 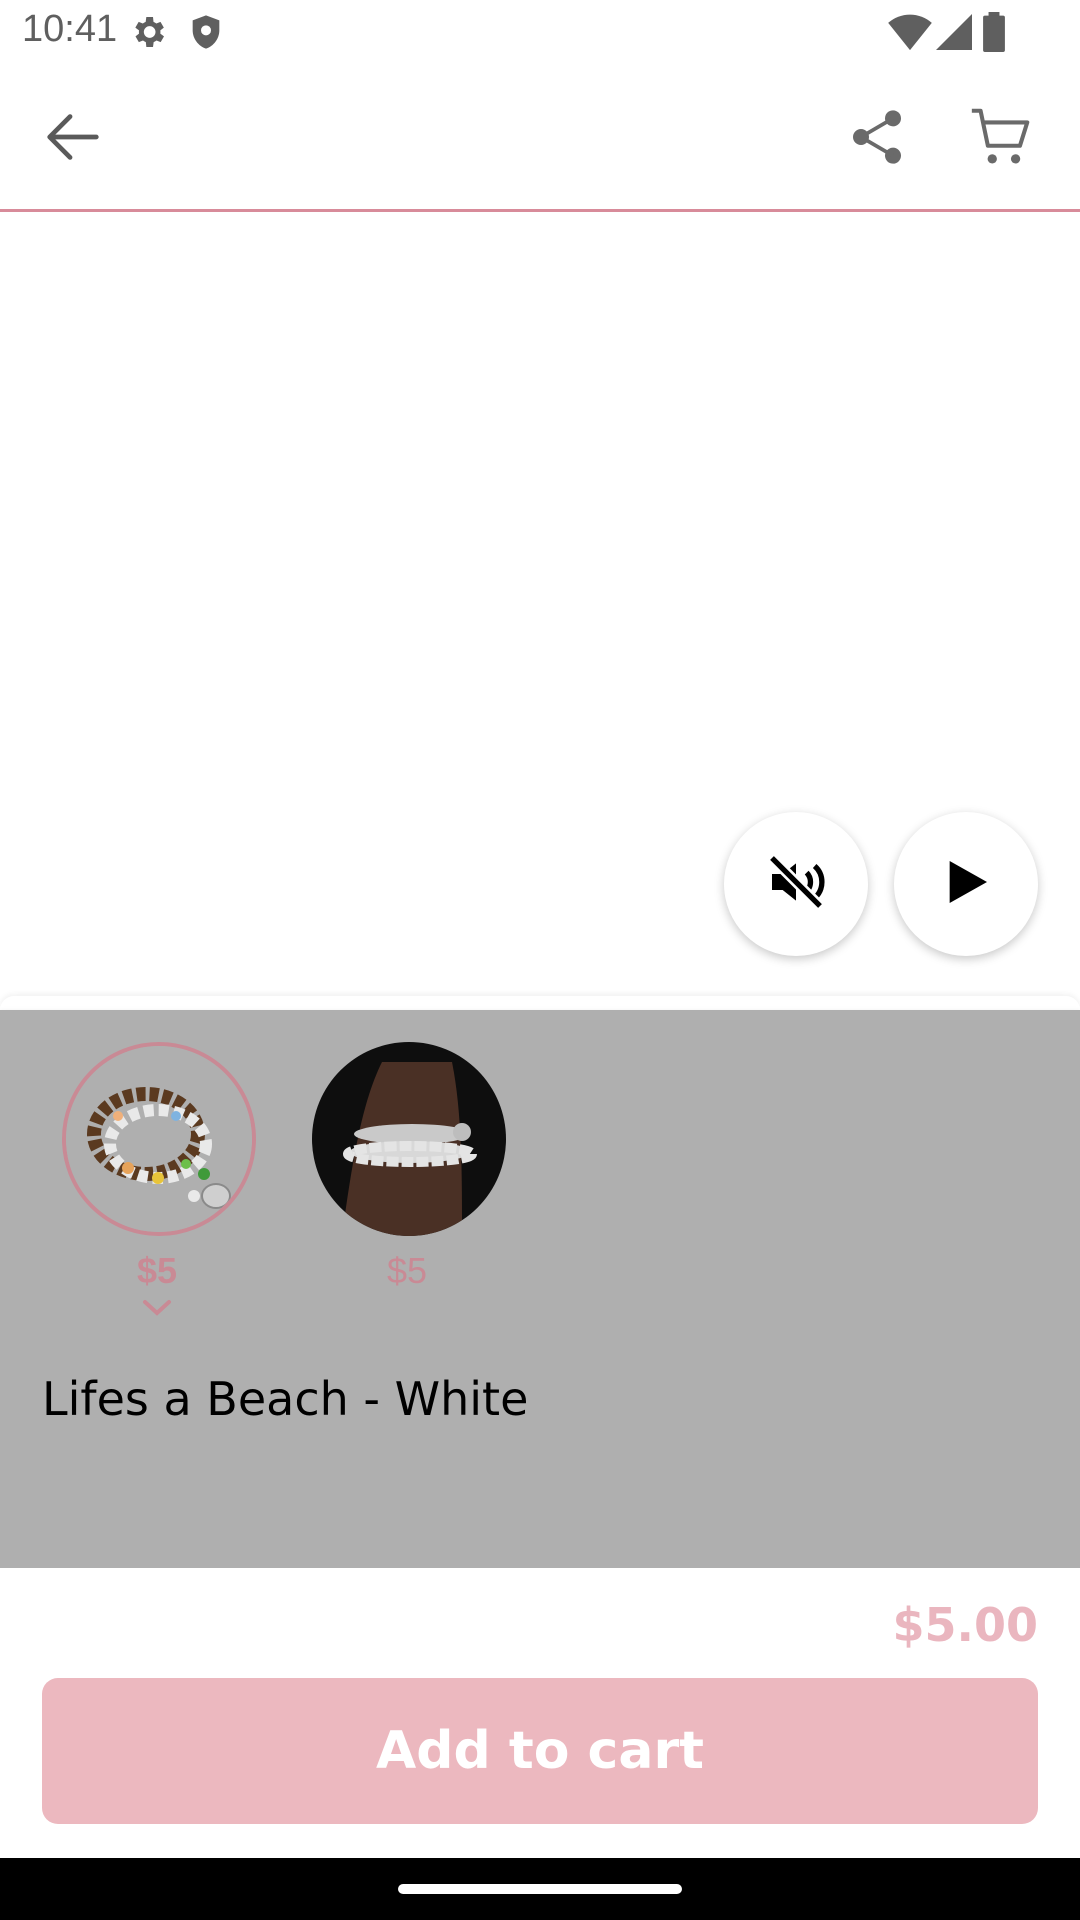 What do you see at coordinates (540, 1445) in the screenshot?
I see `product-details: Lifes a Beach - White` at bounding box center [540, 1445].